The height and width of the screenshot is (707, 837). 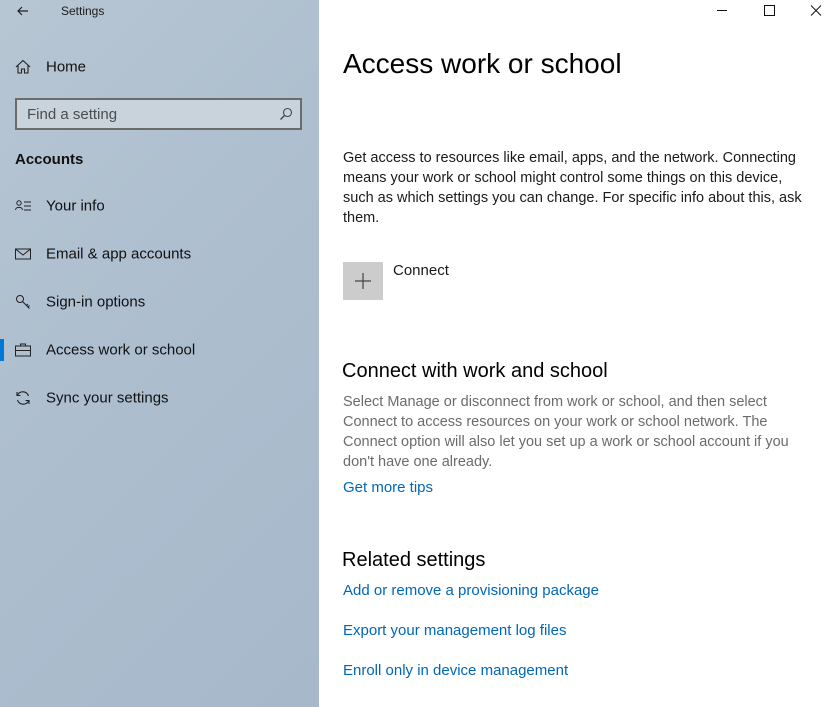 I want to click on connect-button, so click(x=363, y=281).